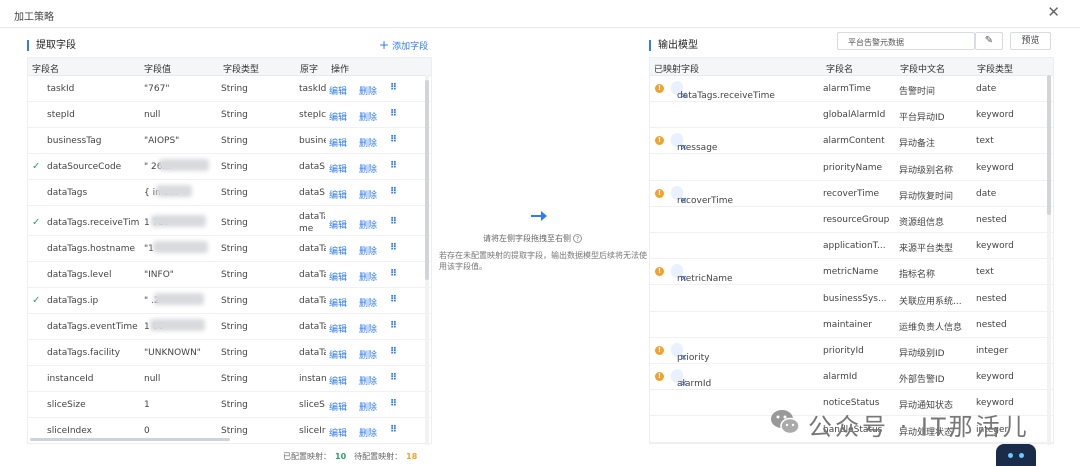 The height and width of the screenshot is (466, 1080). What do you see at coordinates (1016, 455) in the screenshot?
I see `assistant-robot-icon` at bounding box center [1016, 455].